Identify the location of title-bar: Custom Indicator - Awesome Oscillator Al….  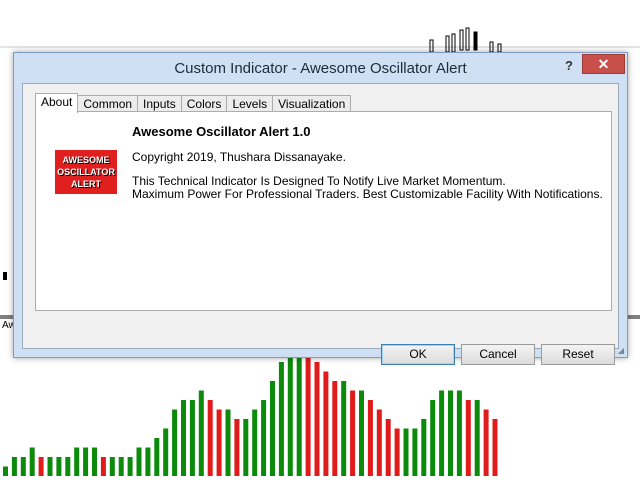
(320, 68).